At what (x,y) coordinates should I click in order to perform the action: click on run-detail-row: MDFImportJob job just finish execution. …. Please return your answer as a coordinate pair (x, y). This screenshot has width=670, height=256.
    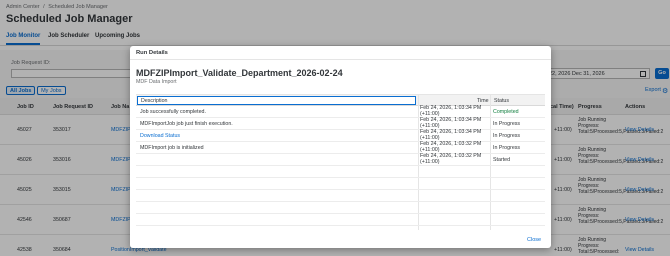
    Looking at the image, I should click on (340, 123).